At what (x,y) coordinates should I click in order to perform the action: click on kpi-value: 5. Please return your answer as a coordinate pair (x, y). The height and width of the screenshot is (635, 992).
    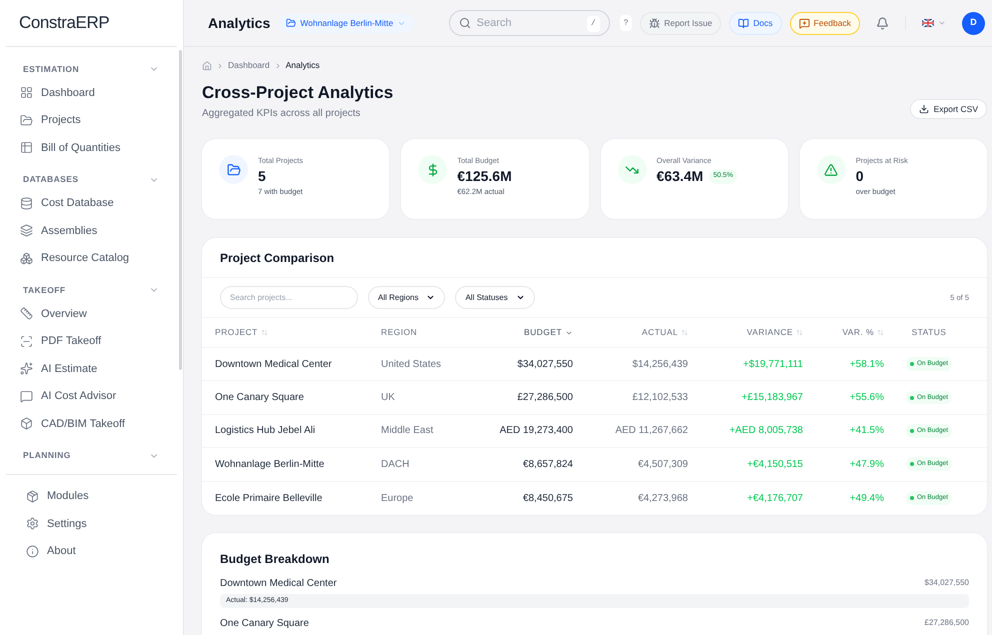
    Looking at the image, I should click on (262, 176).